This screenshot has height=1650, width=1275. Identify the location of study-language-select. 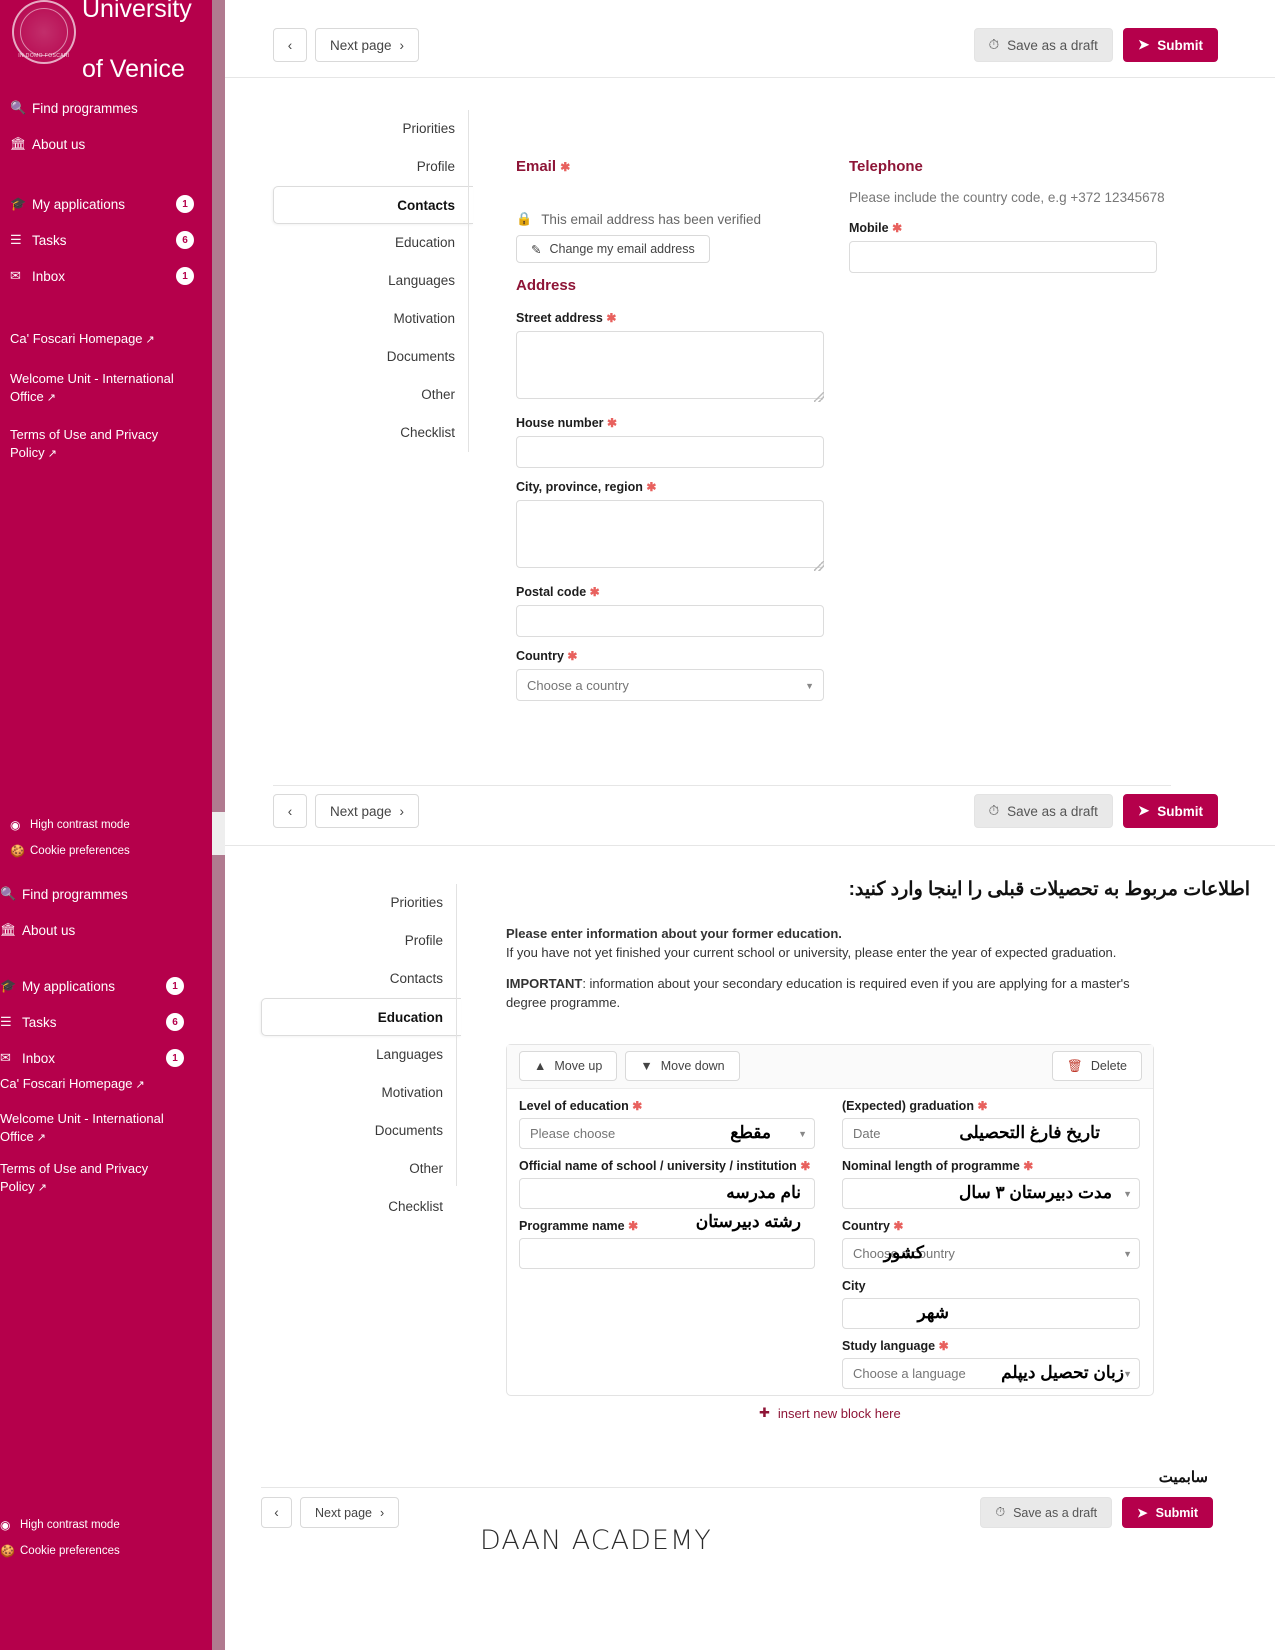
(991, 1373).